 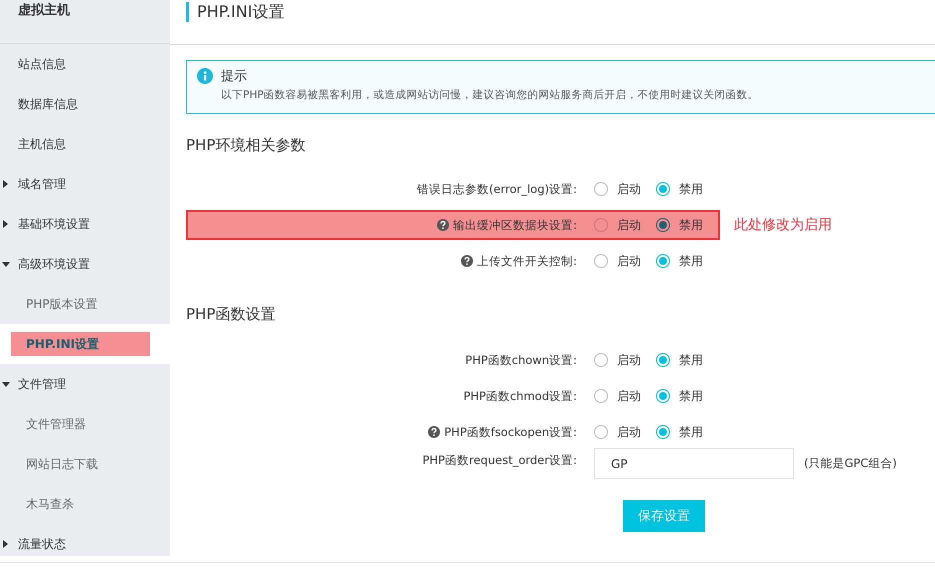 What do you see at coordinates (234, 76) in the screenshot?
I see `notice-title: 提示` at bounding box center [234, 76].